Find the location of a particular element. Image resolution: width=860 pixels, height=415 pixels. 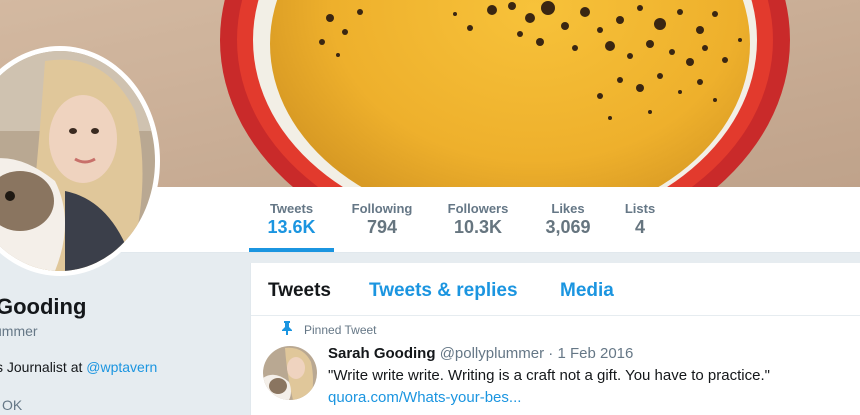

stat-followers: Followers 10.3K is located at coordinates (478, 219).